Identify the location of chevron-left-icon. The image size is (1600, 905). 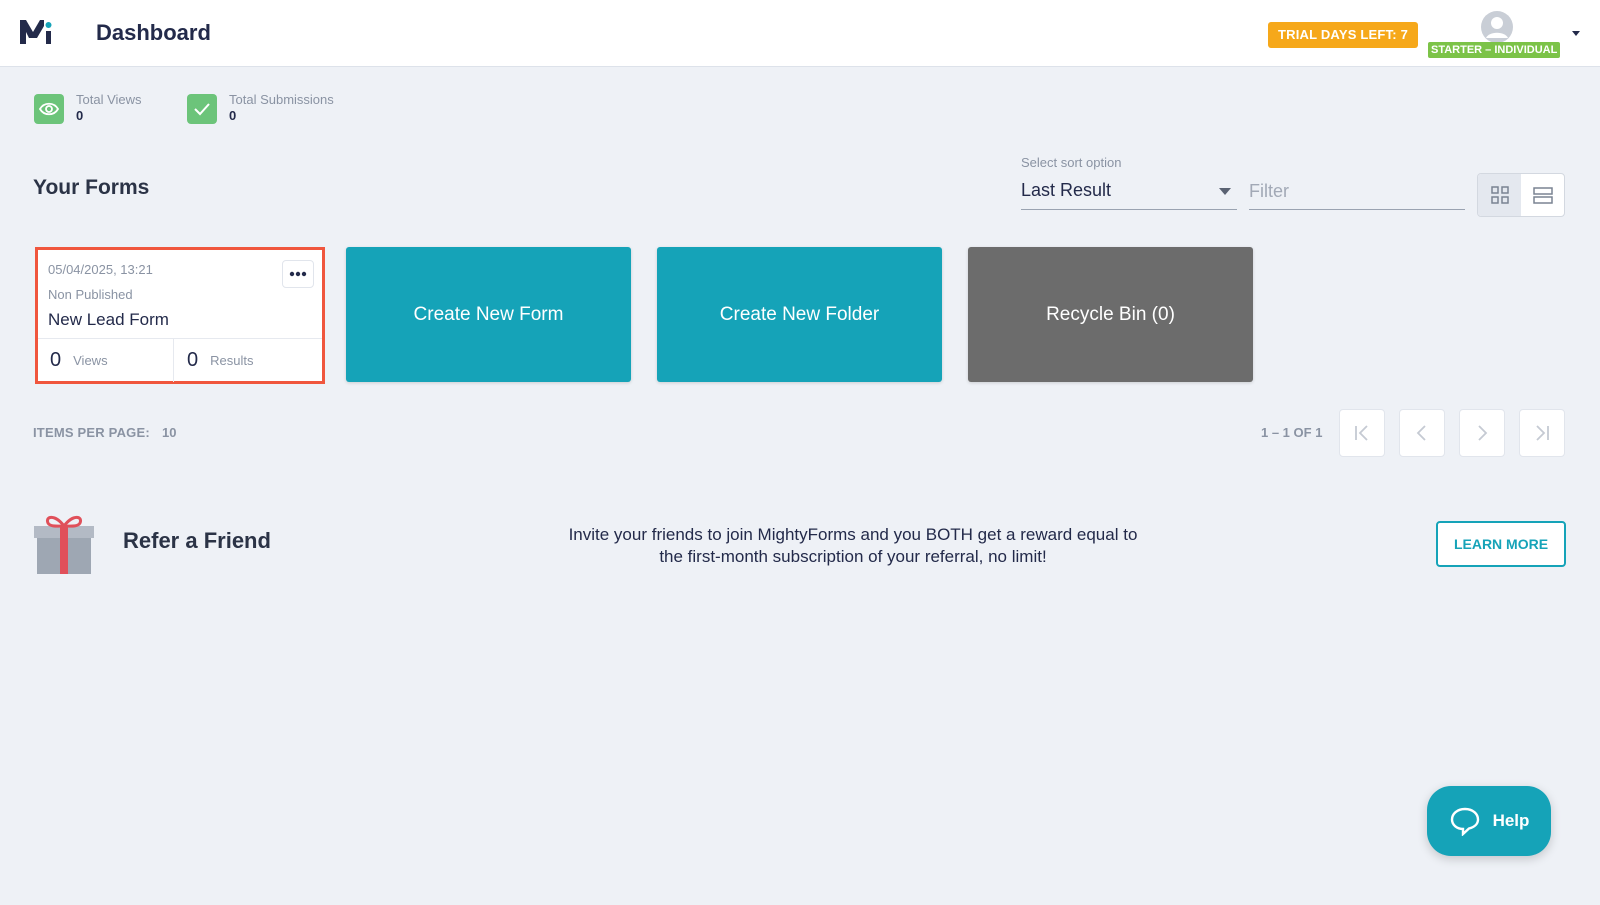
(1421, 433).